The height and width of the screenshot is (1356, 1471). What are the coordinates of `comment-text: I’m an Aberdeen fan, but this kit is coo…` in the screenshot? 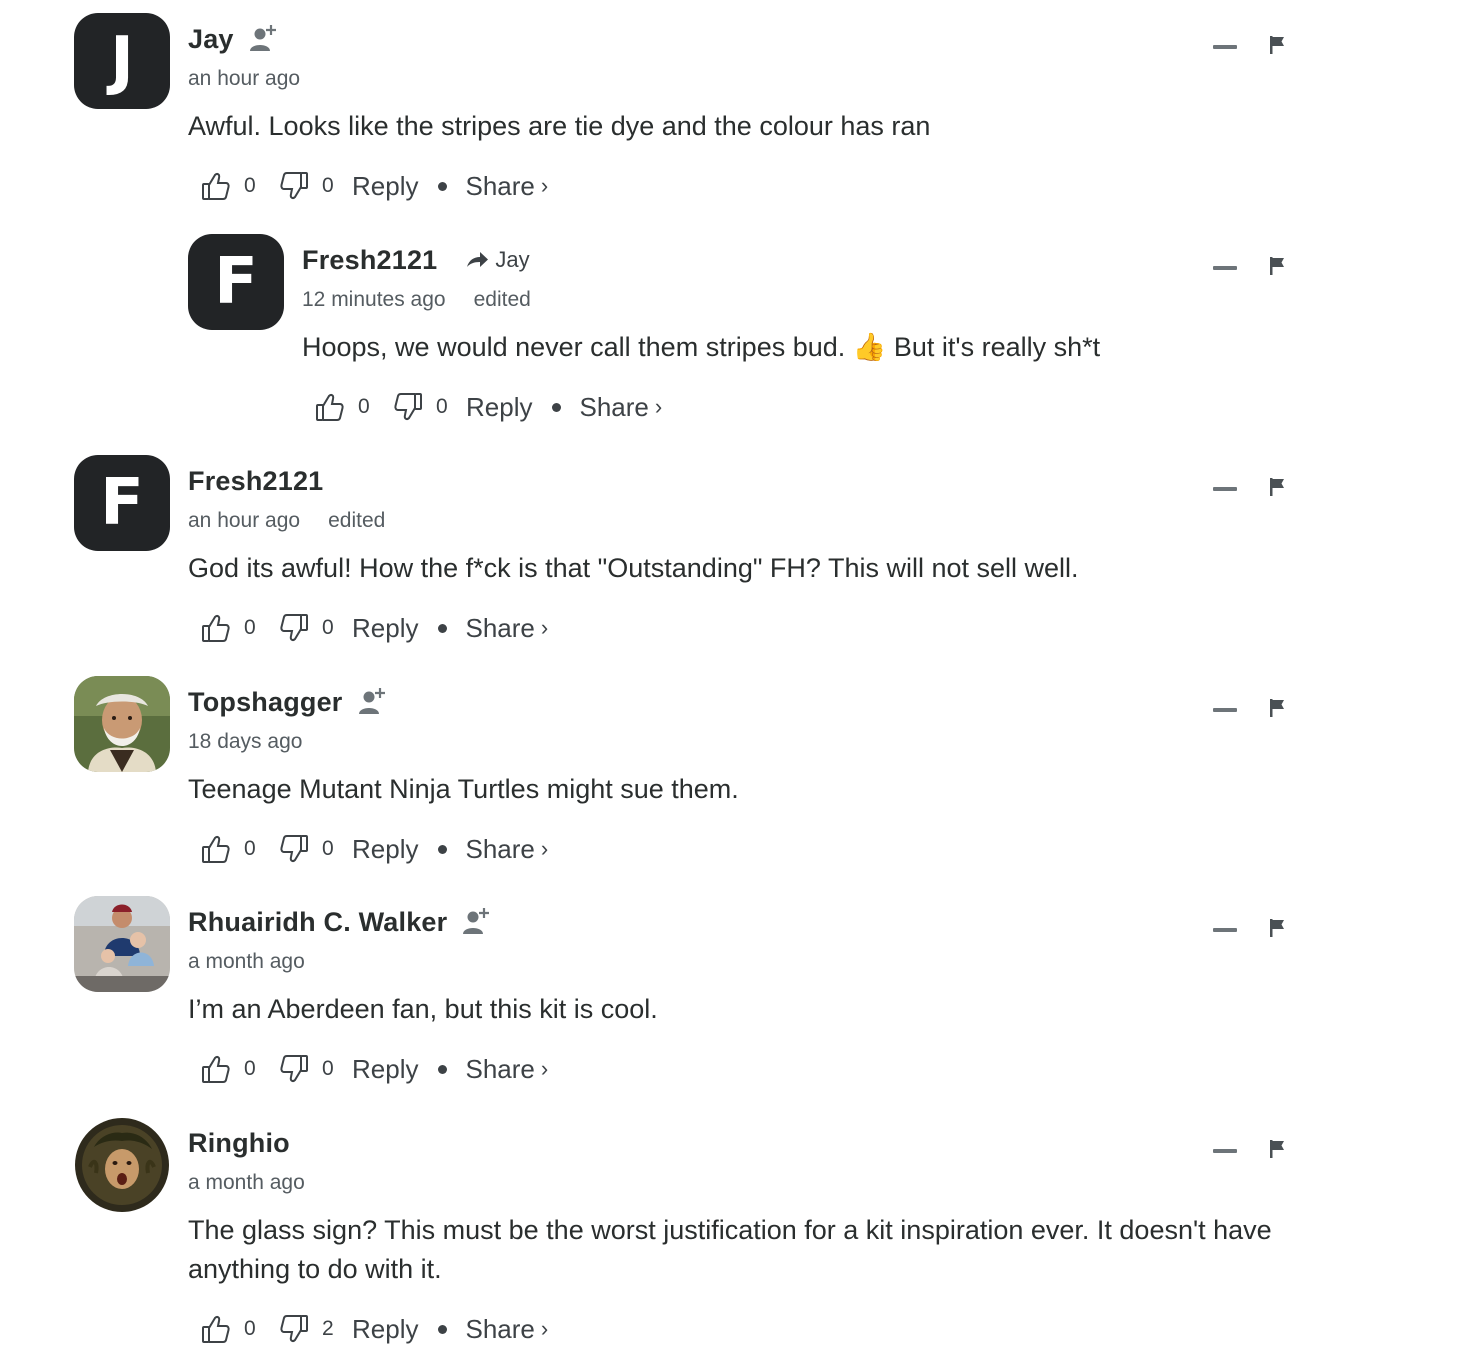 It's located at (423, 1009).